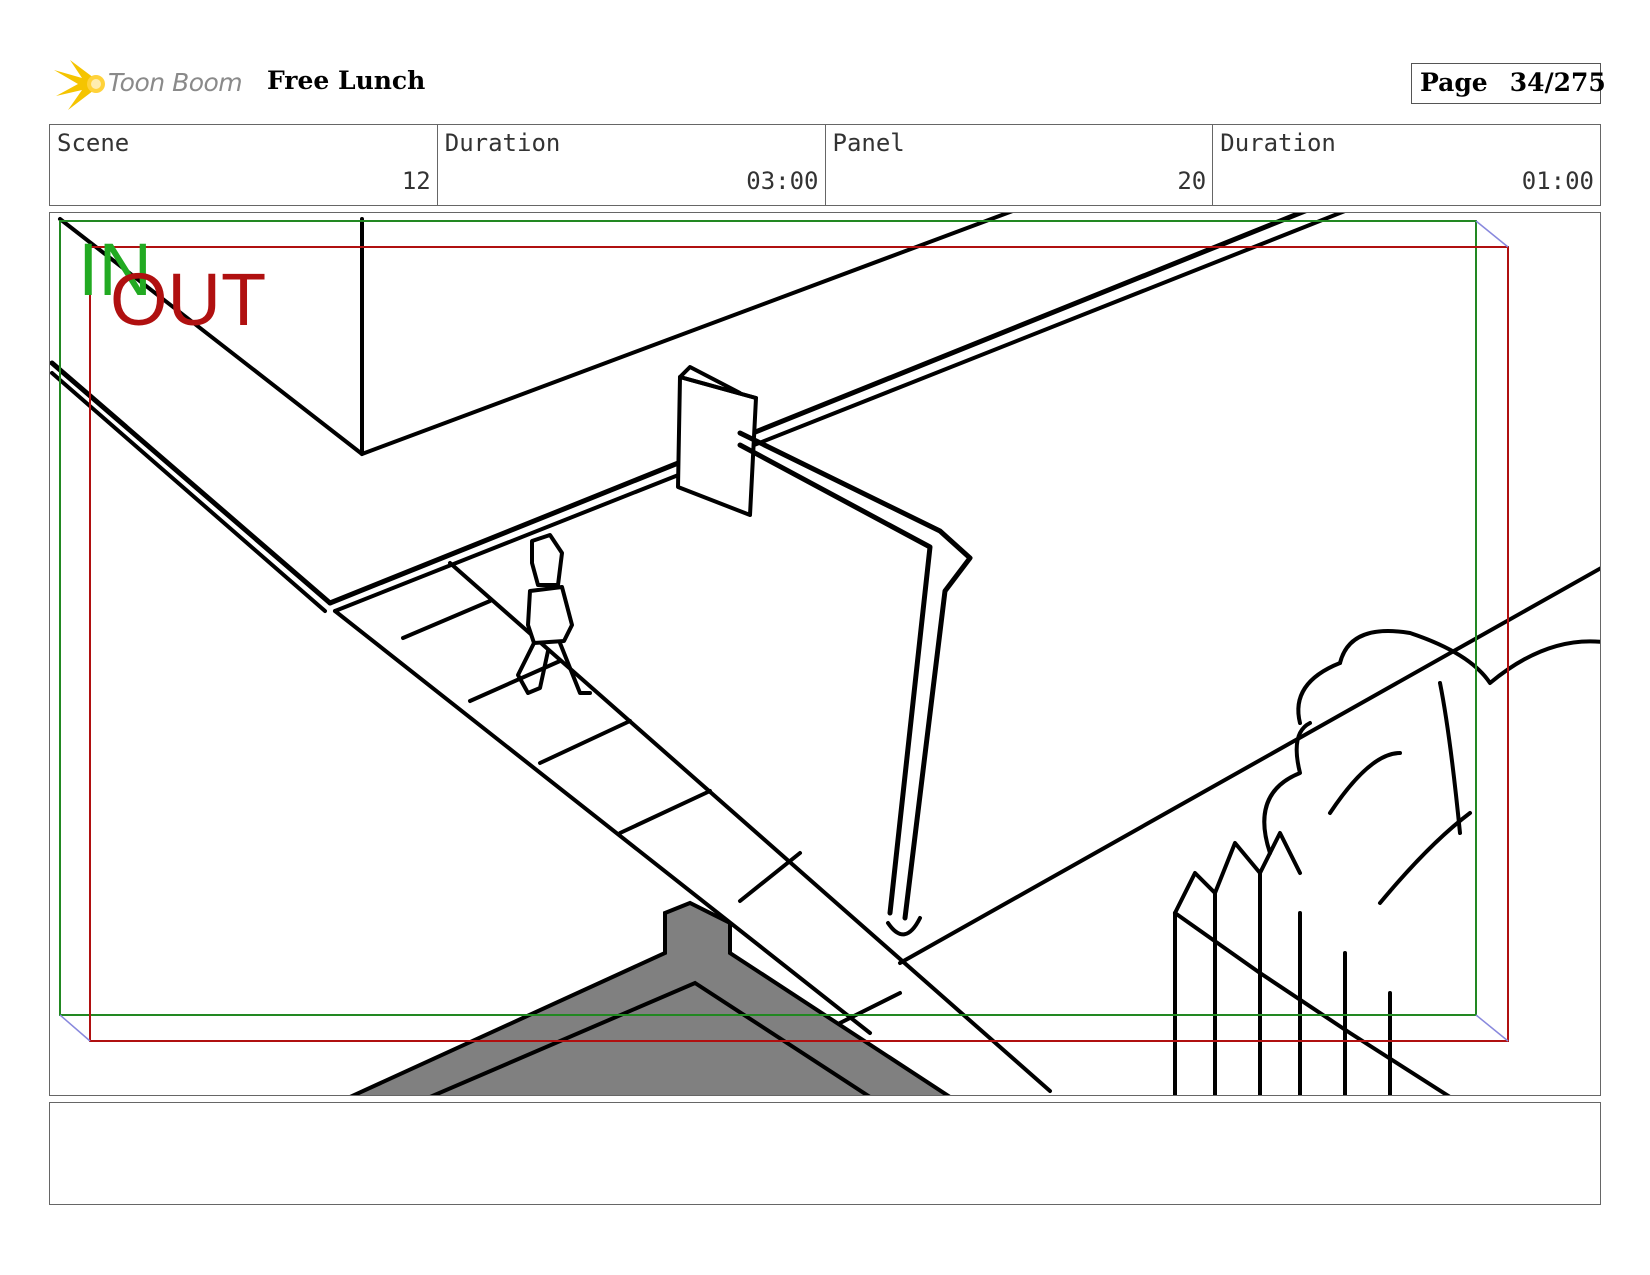  What do you see at coordinates (1557, 181) in the screenshot?
I see `panel-duration-value: 01:00` at bounding box center [1557, 181].